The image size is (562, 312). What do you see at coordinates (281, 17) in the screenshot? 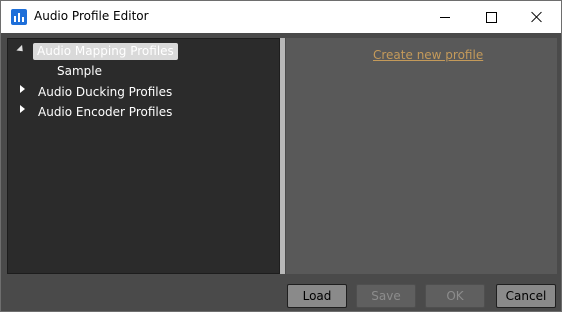
I see `title-bar: Audio Profile Editor` at bounding box center [281, 17].